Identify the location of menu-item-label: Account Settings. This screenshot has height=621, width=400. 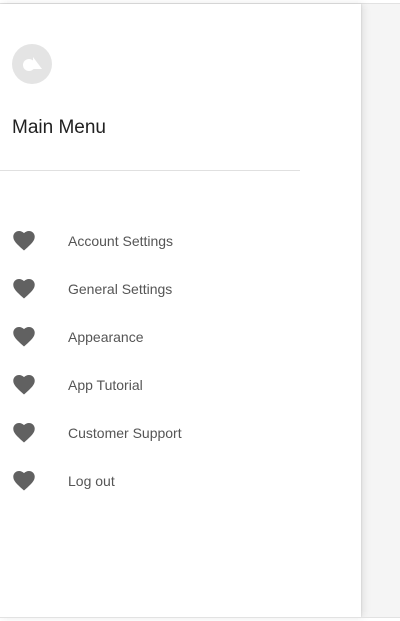
(121, 241).